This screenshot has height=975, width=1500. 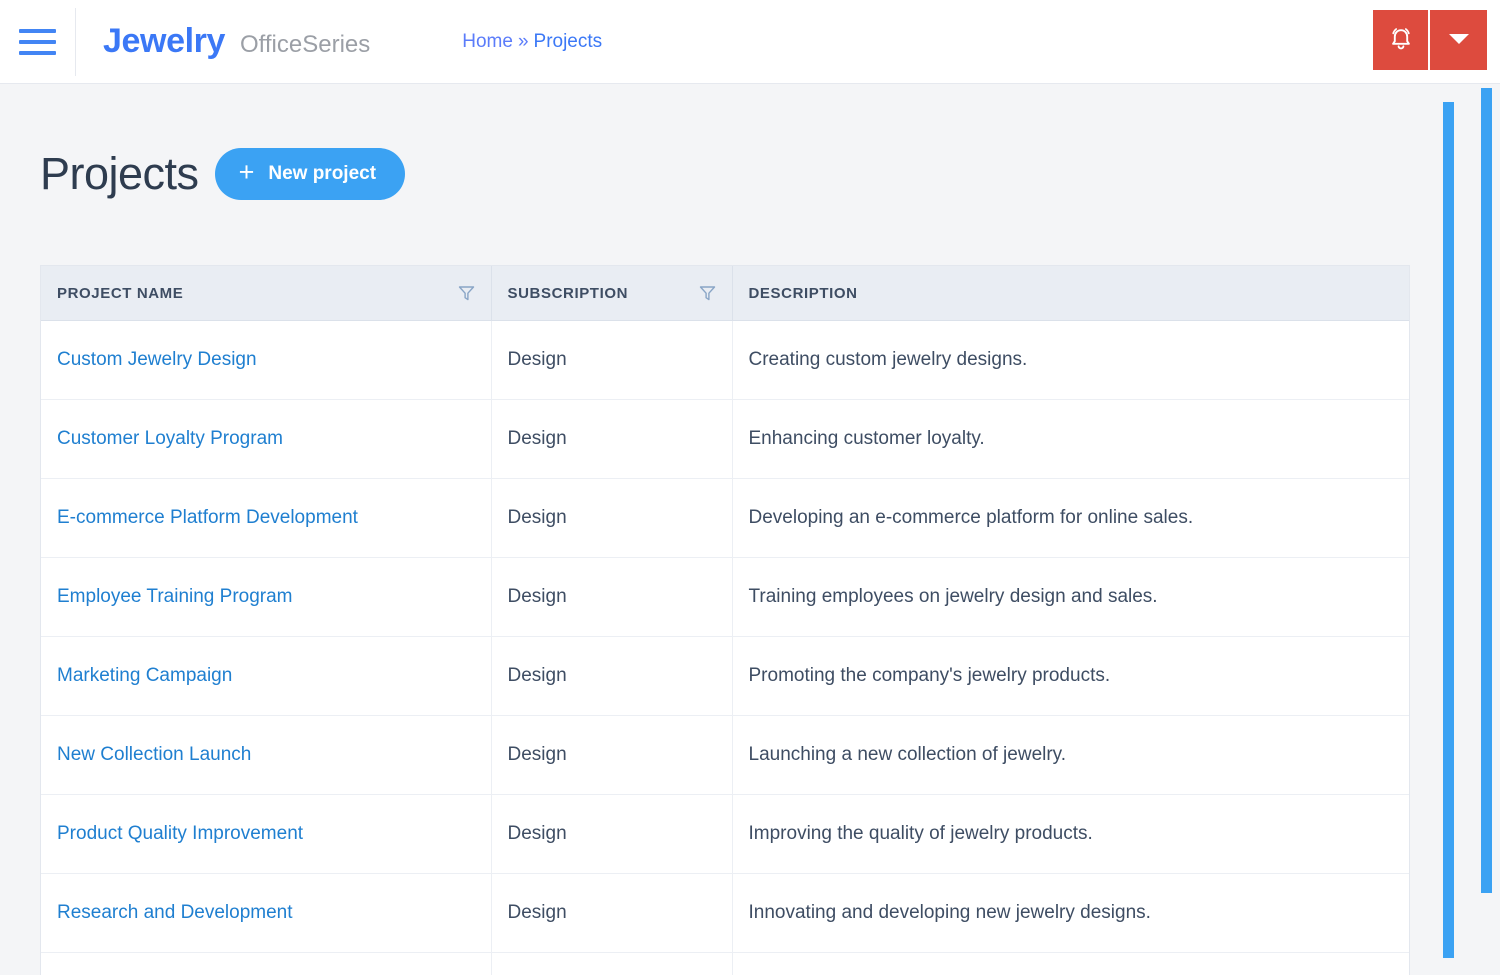 I want to click on cell-project-name: Product Quality Improvement, so click(x=266, y=834).